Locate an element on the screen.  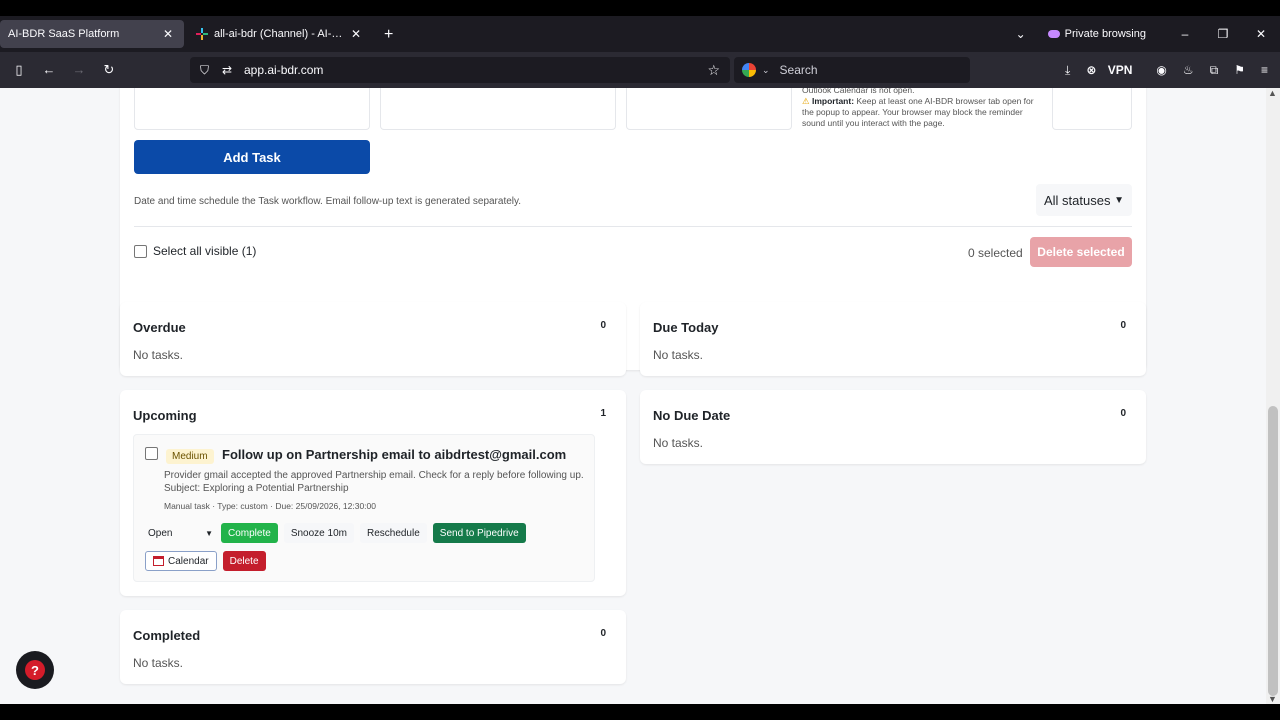
url-bar: ⛉ ⇄ app.ai-bdr.com ☆ is located at coordinates (460, 70).